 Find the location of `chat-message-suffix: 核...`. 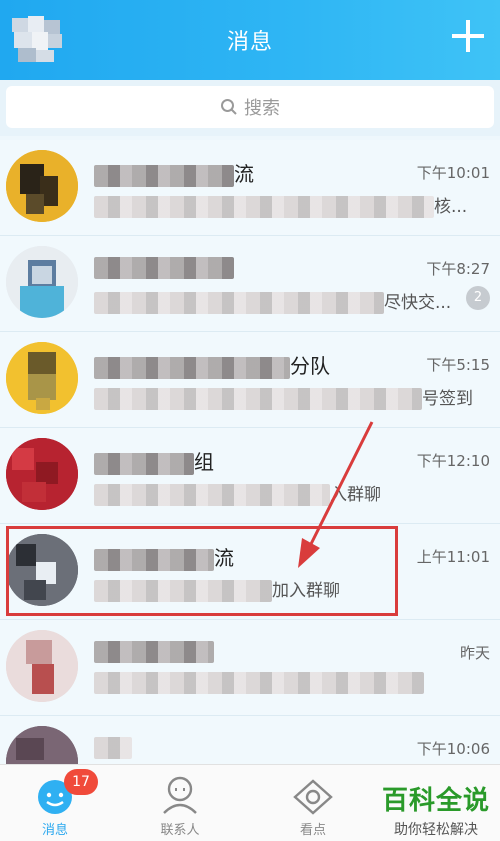

chat-message-suffix: 核... is located at coordinates (451, 207).